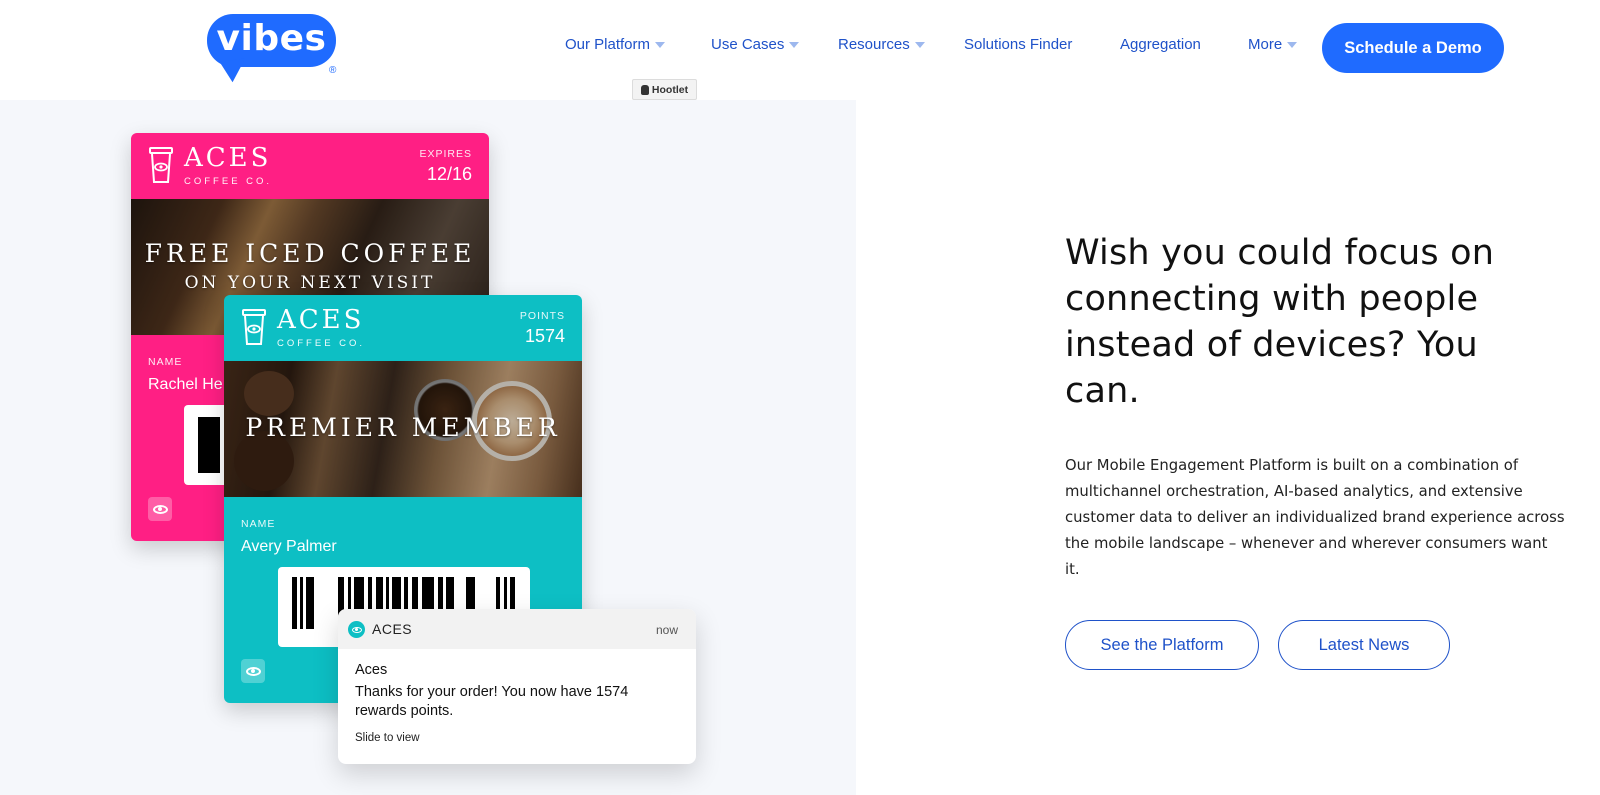  I want to click on vibes-logo: vibes ®, so click(274, 49).